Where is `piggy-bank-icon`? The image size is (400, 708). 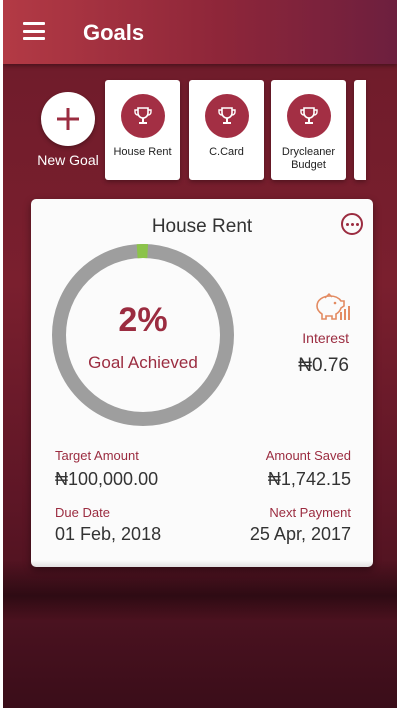 piggy-bank-icon is located at coordinates (333, 306).